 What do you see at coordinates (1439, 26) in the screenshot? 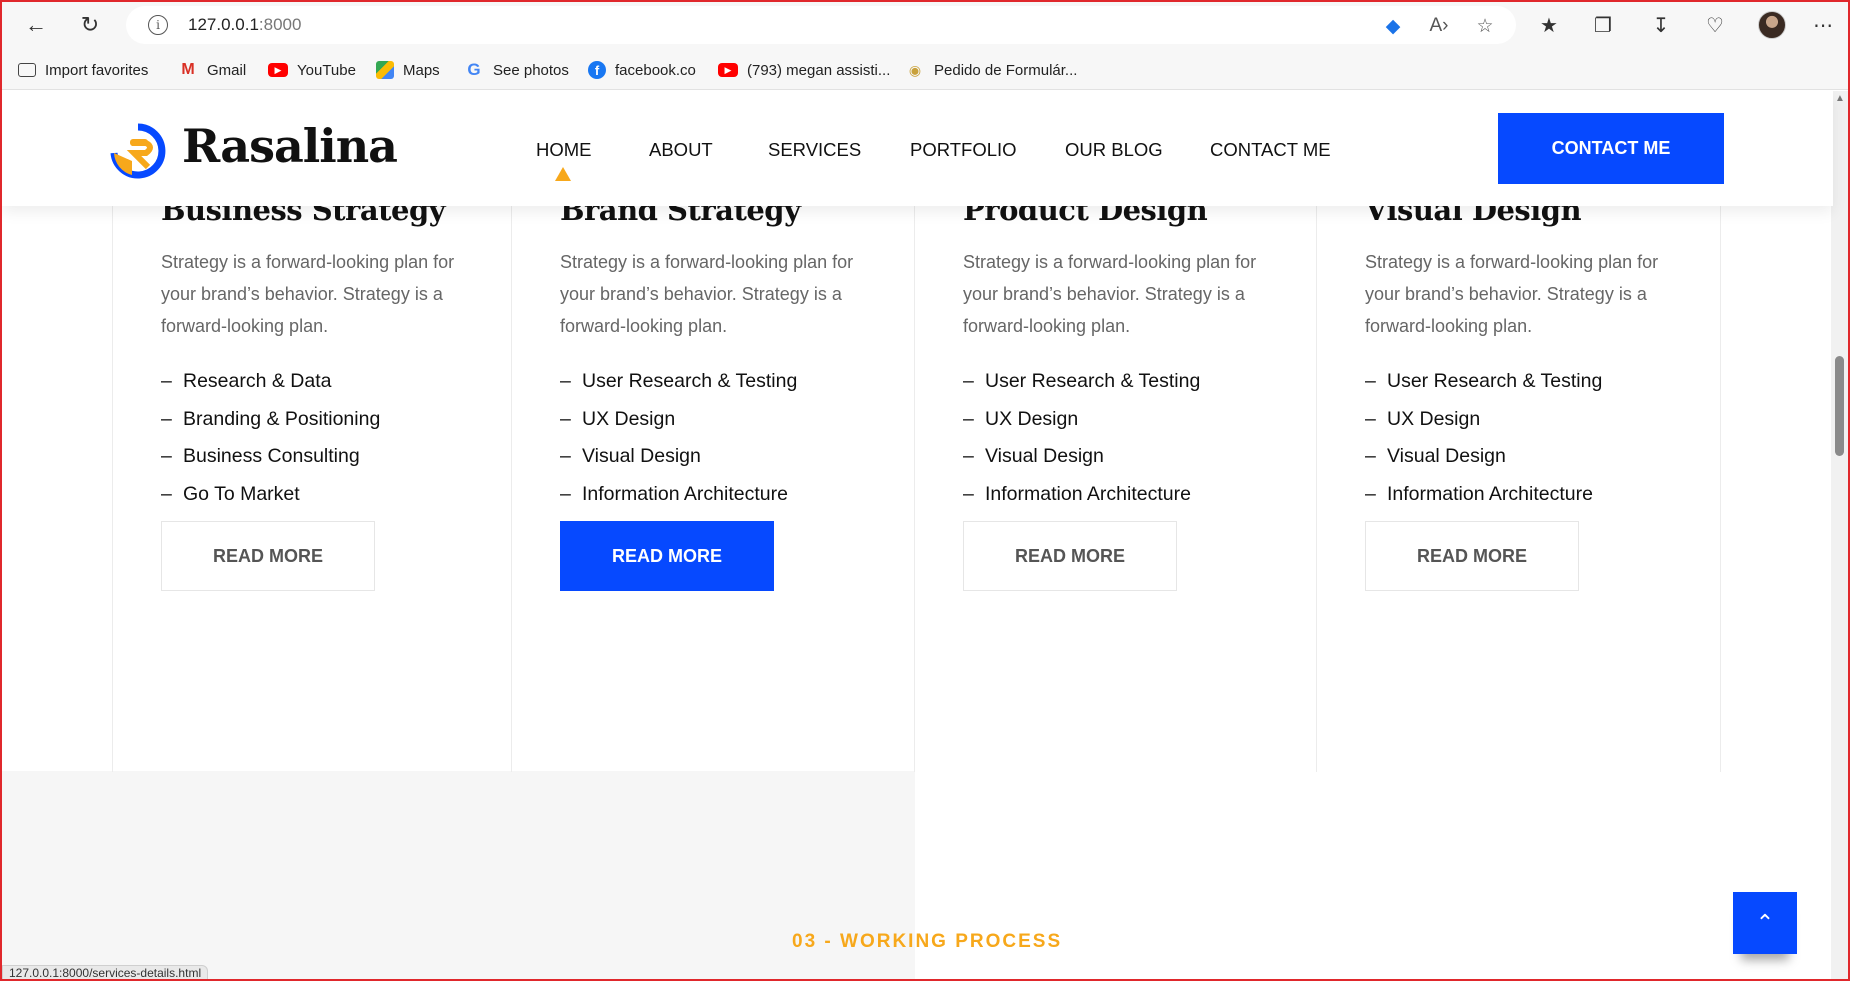
I see `read-aloud-icon: A›` at bounding box center [1439, 26].